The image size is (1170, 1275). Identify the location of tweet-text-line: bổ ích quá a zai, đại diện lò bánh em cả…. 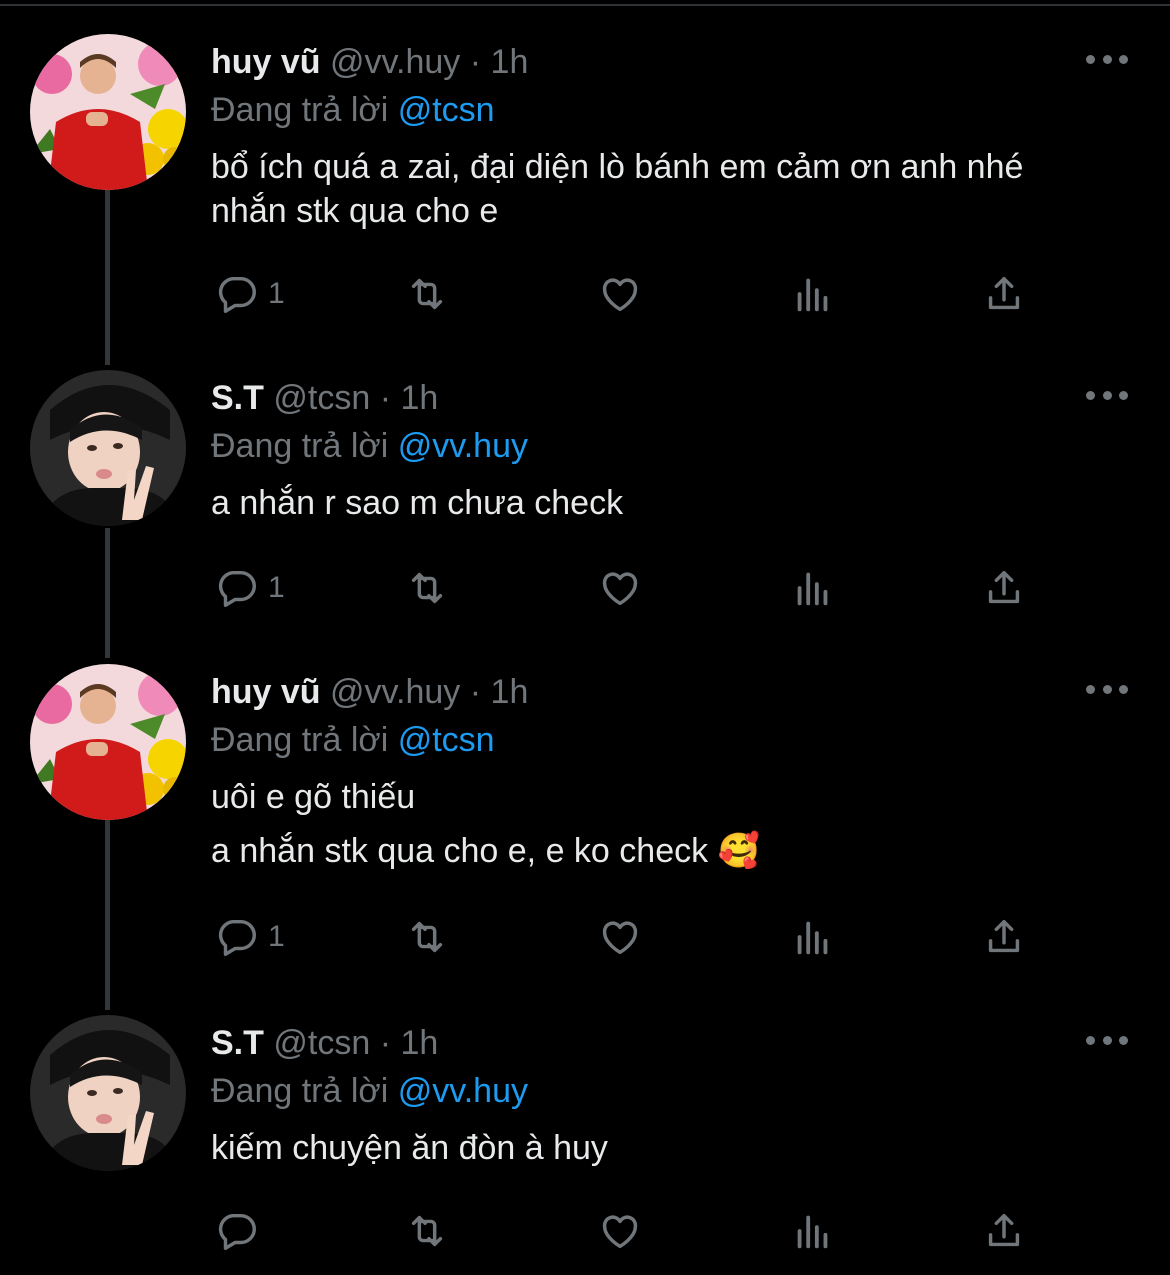
(617, 167).